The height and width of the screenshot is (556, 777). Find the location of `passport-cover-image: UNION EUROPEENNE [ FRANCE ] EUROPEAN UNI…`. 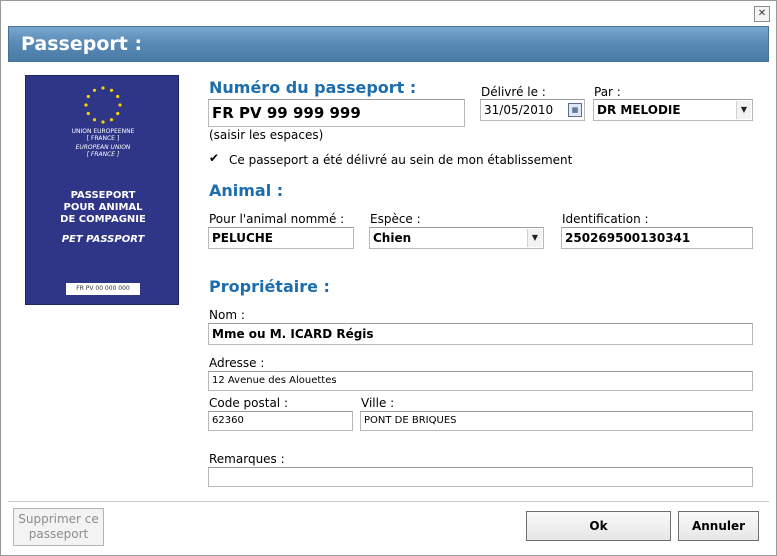

passport-cover-image: UNION EUROPEENNE [ FRANCE ] EUROPEAN UNI… is located at coordinates (102, 190).